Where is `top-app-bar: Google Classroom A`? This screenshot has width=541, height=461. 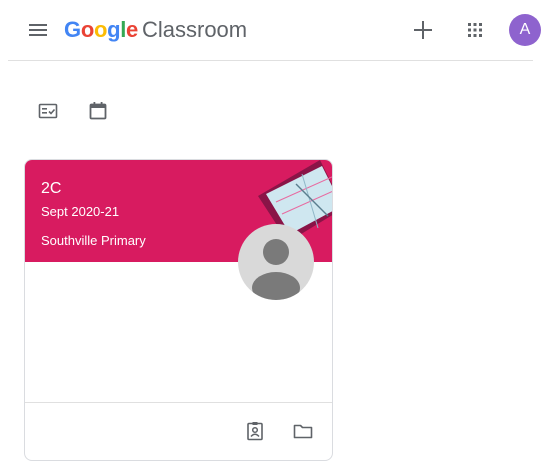 top-app-bar: Google Classroom A is located at coordinates (270, 30).